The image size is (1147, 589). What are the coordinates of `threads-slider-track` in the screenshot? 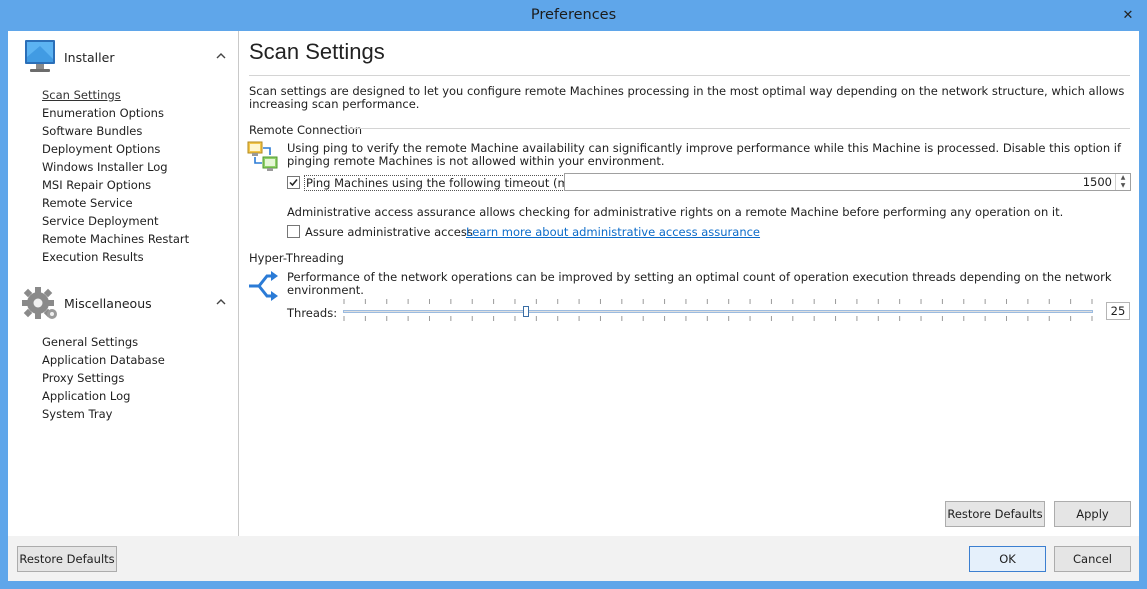 It's located at (718, 311).